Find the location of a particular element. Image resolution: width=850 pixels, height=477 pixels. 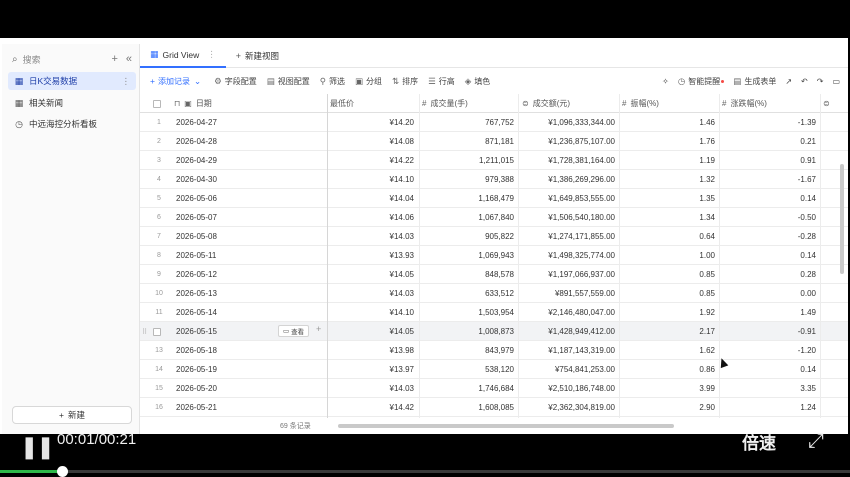

cell-amplitude: 1.62 is located at coordinates (670, 350).